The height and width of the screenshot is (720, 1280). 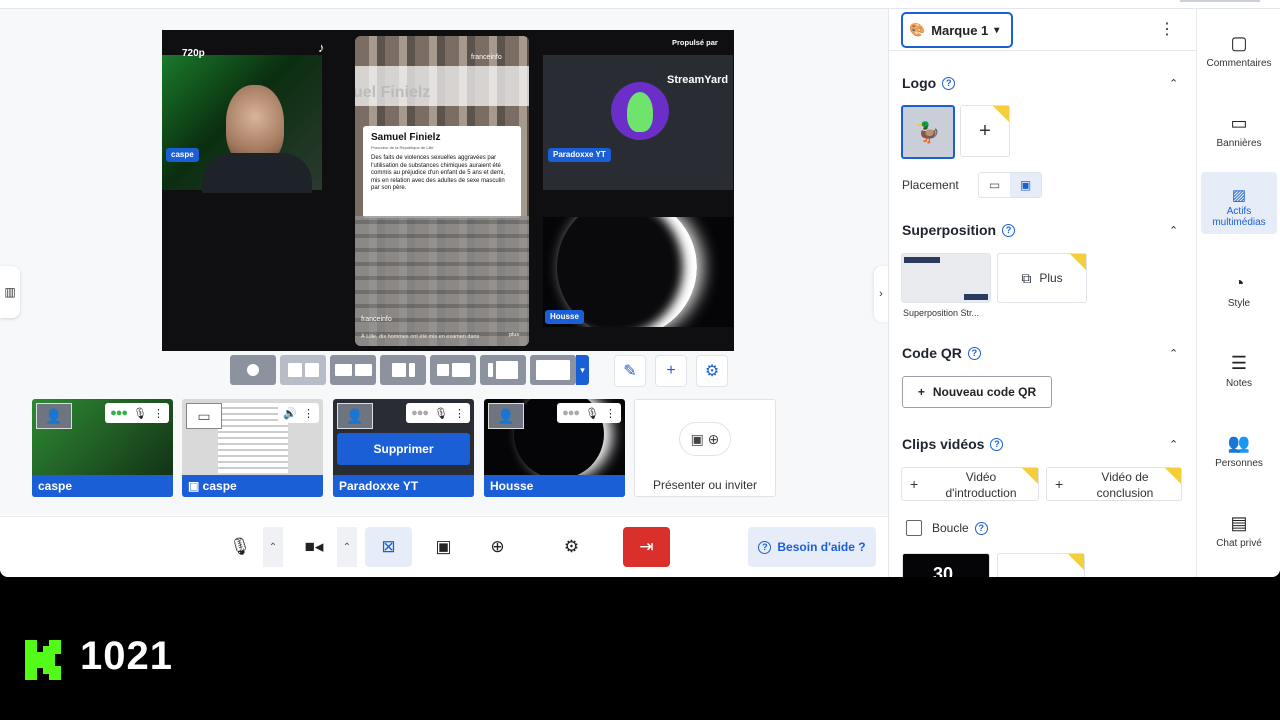 What do you see at coordinates (403, 449) in the screenshot?
I see `remove-button: Supprimer` at bounding box center [403, 449].